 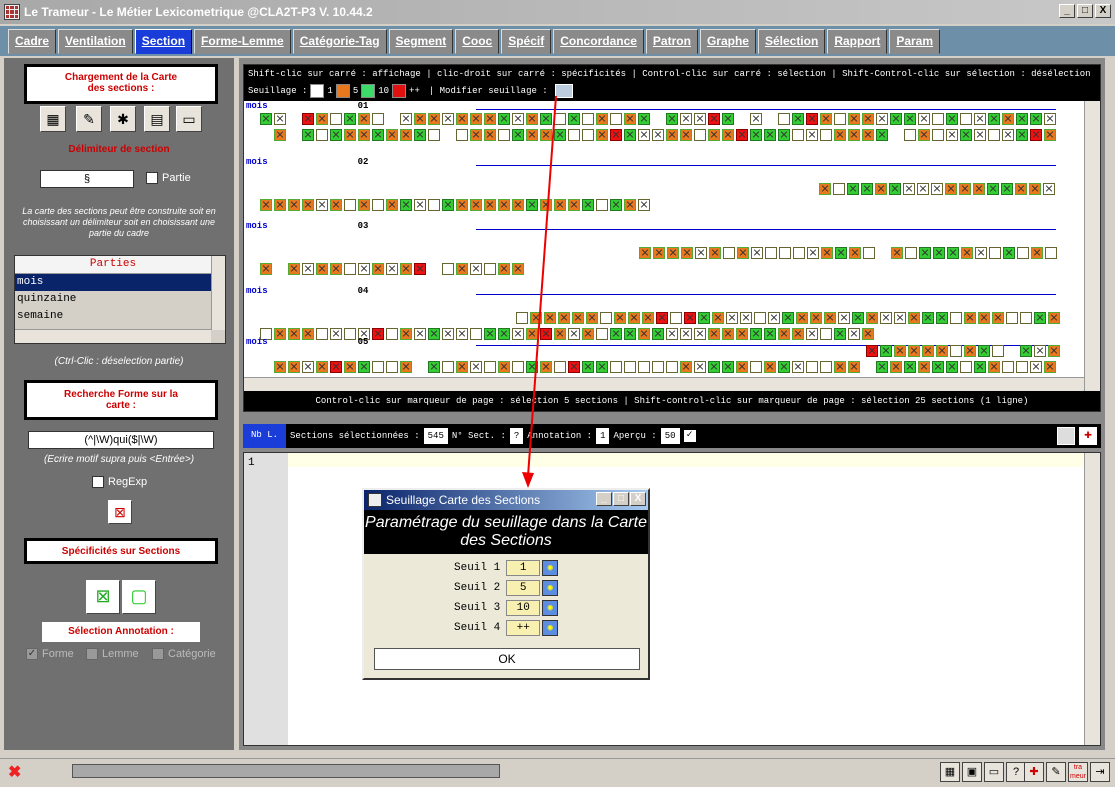 What do you see at coordinates (915, 41) in the screenshot?
I see `tab-param: Param` at bounding box center [915, 41].